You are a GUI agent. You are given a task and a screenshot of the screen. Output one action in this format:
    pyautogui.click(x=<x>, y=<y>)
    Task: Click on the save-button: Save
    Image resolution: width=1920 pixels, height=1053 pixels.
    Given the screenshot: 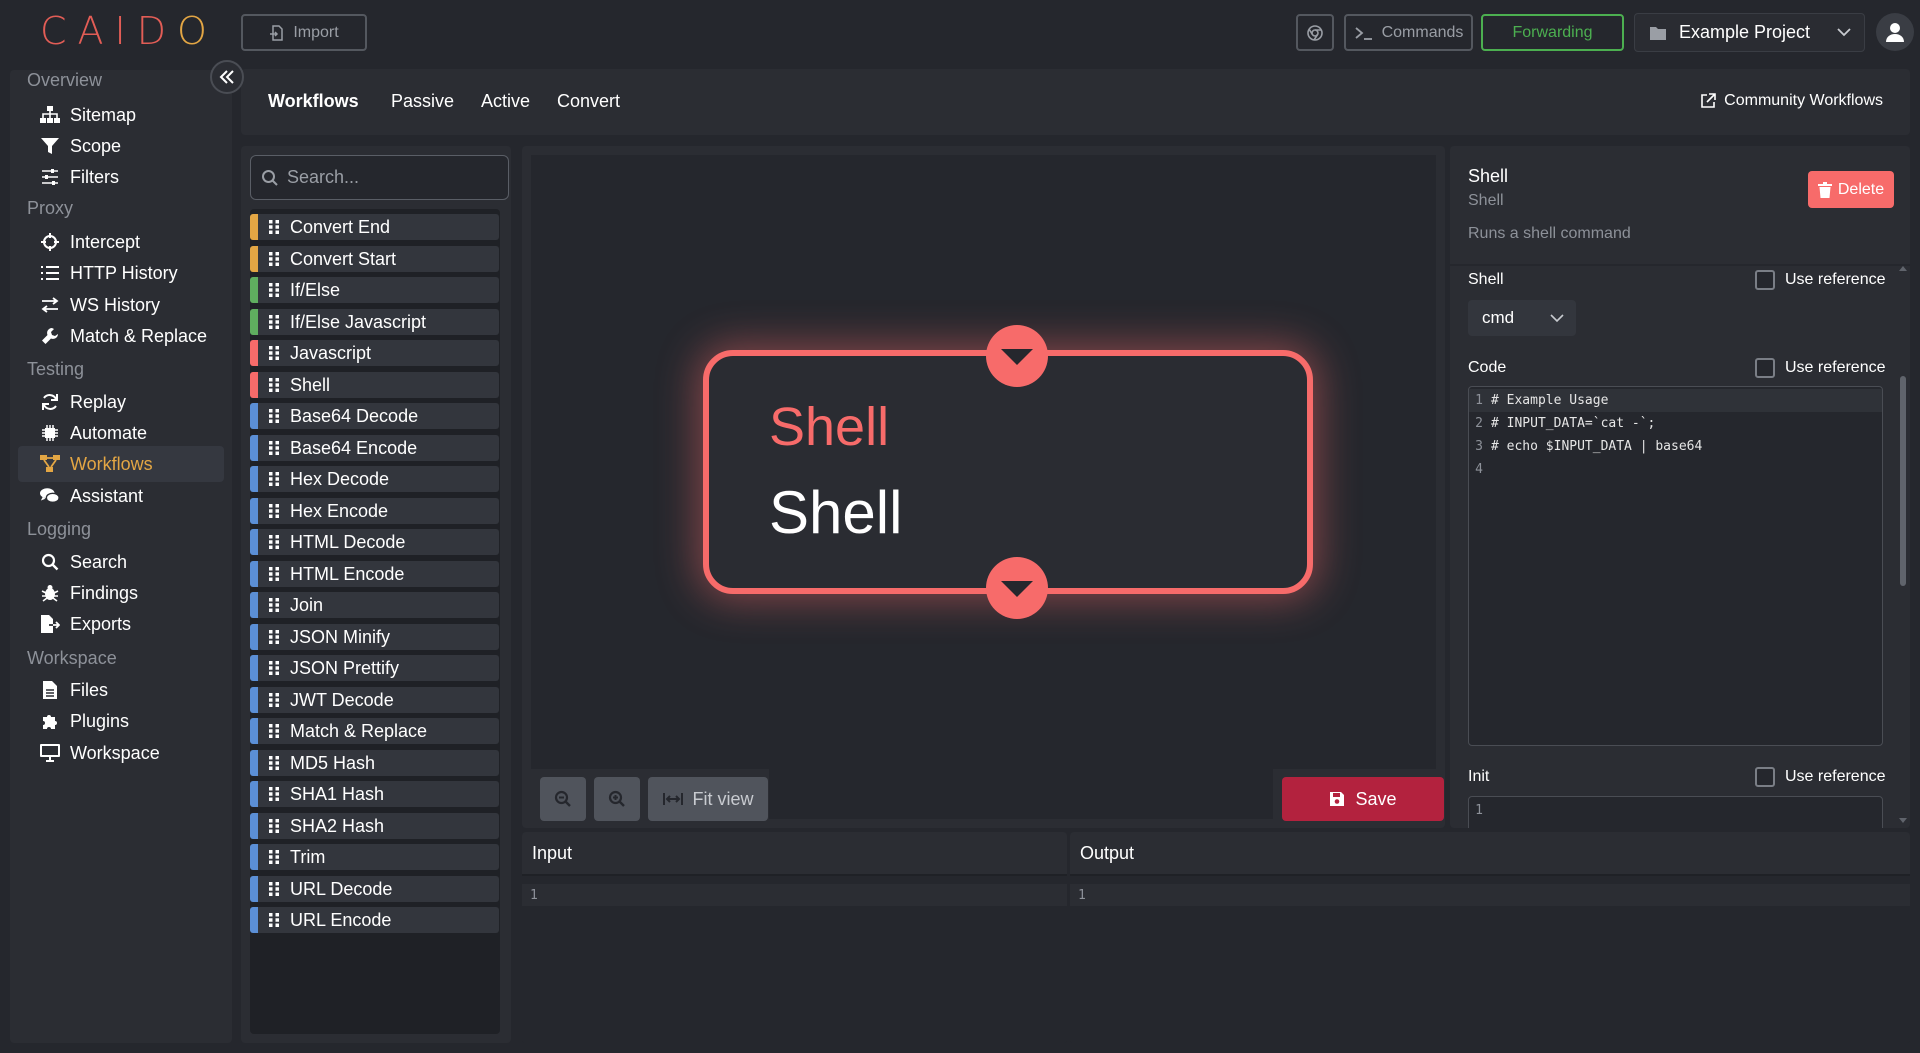 What is the action you would take?
    pyautogui.click(x=1363, y=799)
    